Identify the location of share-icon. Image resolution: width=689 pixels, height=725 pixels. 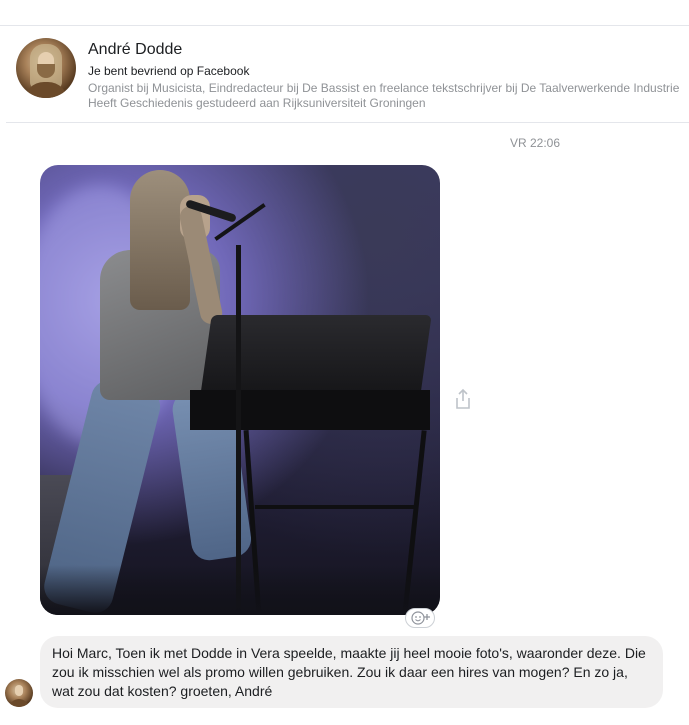
(463, 399).